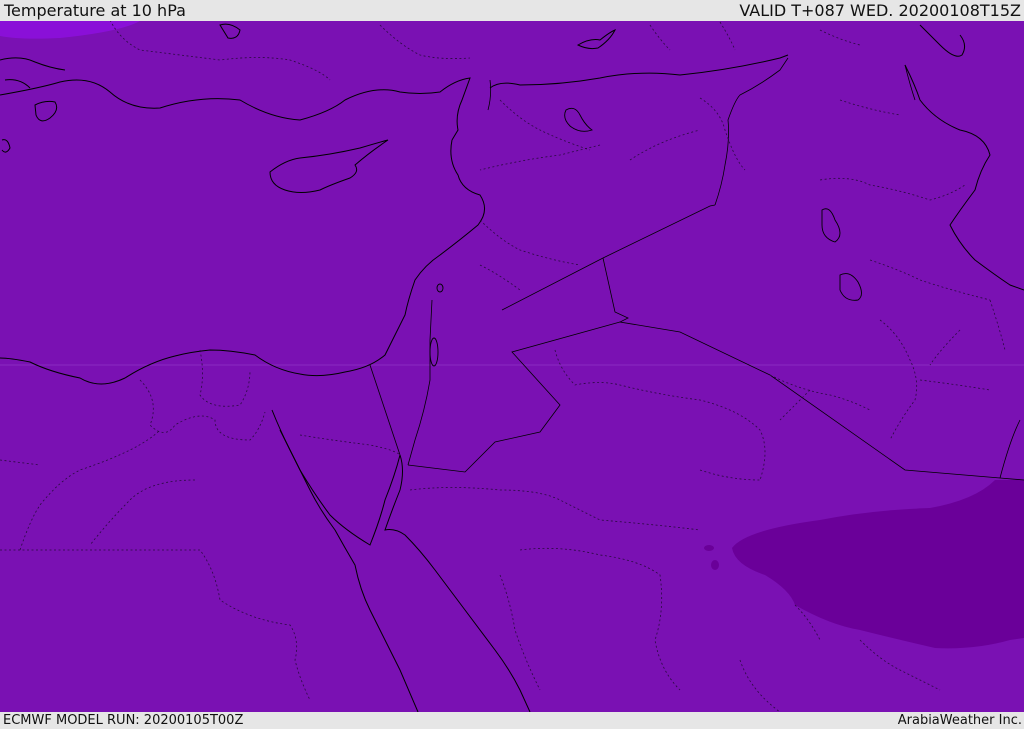 The width and height of the screenshot is (1024, 729). Describe the element at coordinates (123, 720) in the screenshot. I see `model-run: ECMWF MODEL RUN: 20200105T00Z` at that location.